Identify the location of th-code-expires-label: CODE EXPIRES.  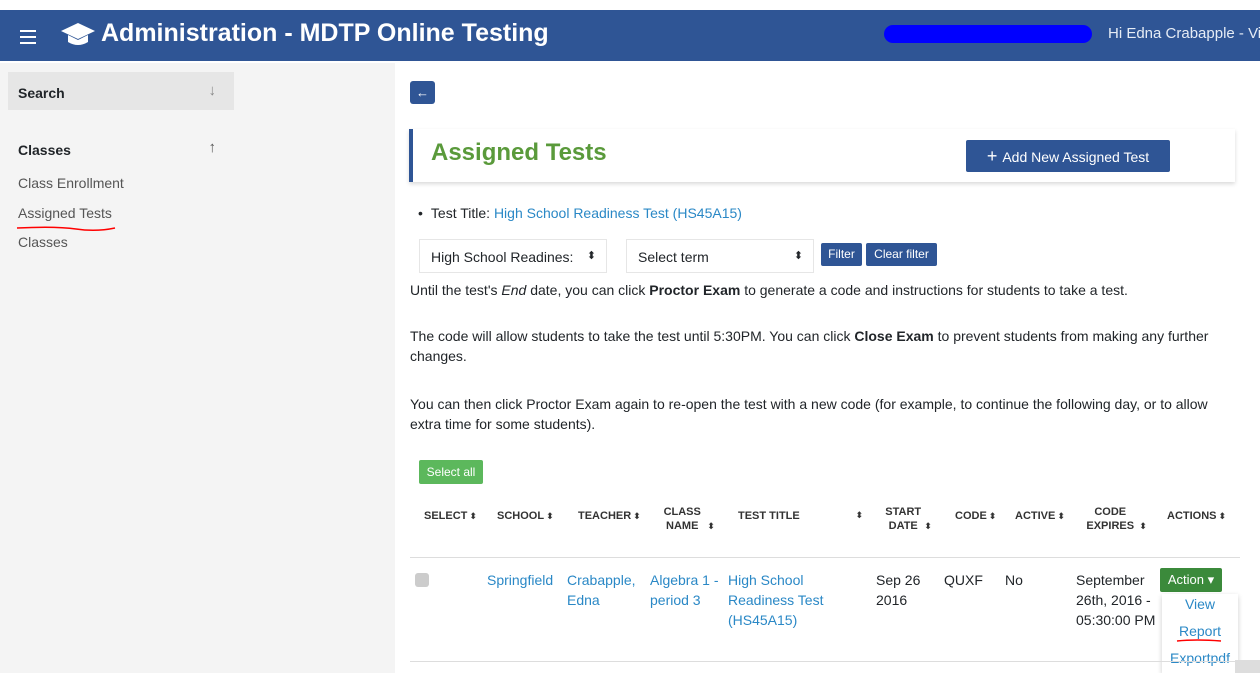
(1110, 519).